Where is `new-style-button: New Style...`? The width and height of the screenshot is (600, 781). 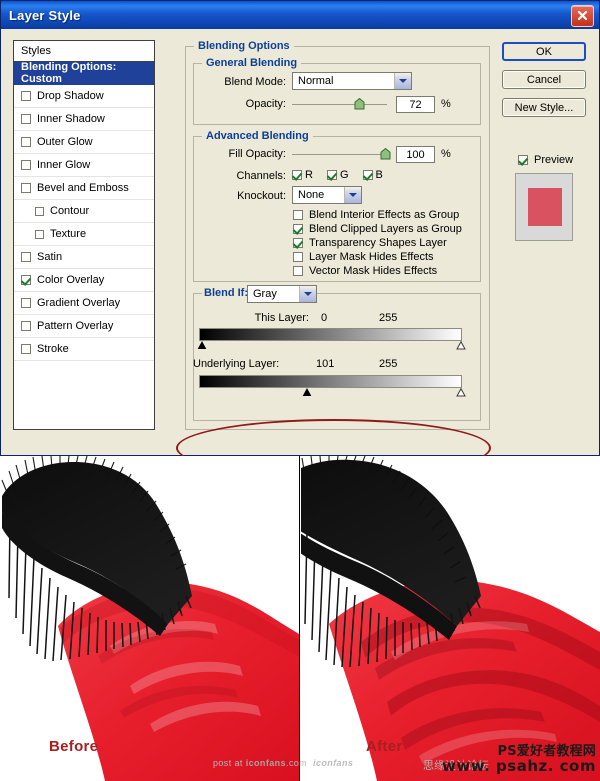 new-style-button: New Style... is located at coordinates (544, 107).